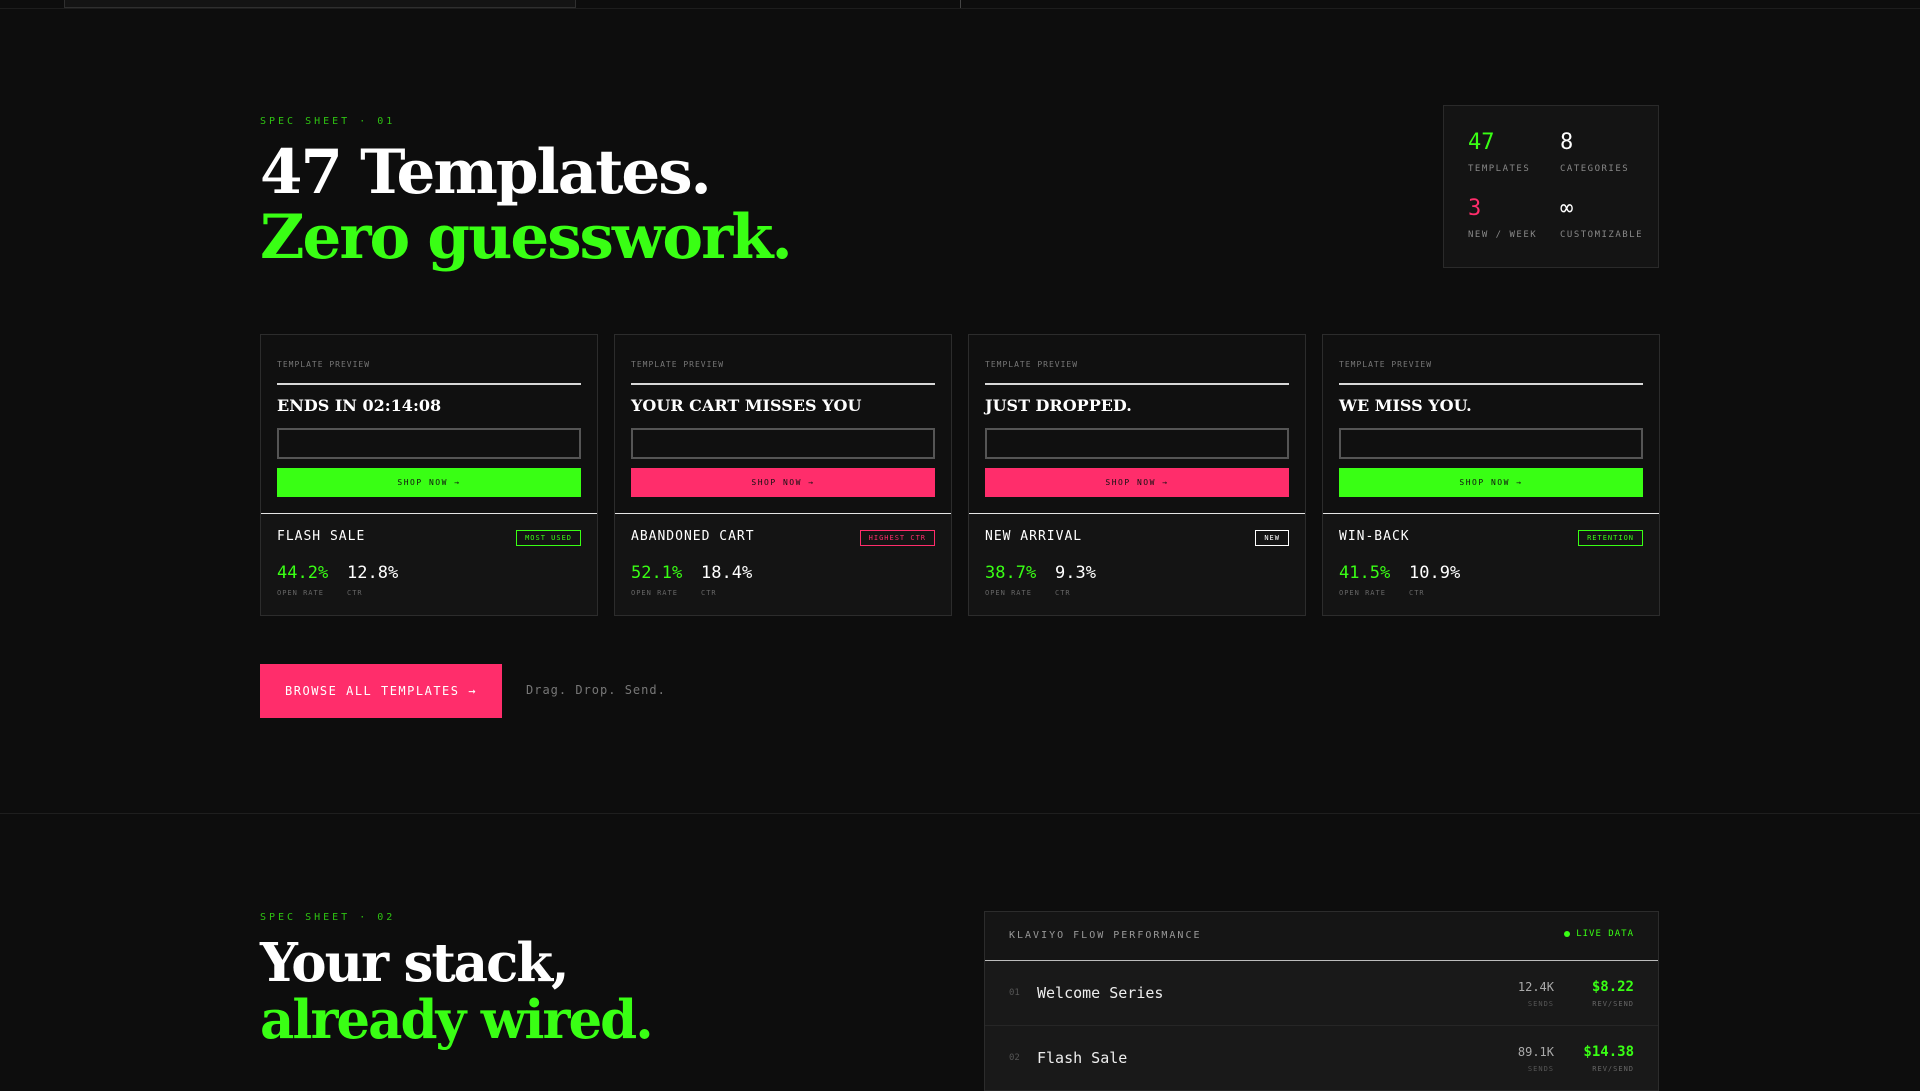 Image resolution: width=1920 pixels, height=1091 pixels. Describe the element at coordinates (693, 536) in the screenshot. I see `template-name: ABANDONED CART` at that location.